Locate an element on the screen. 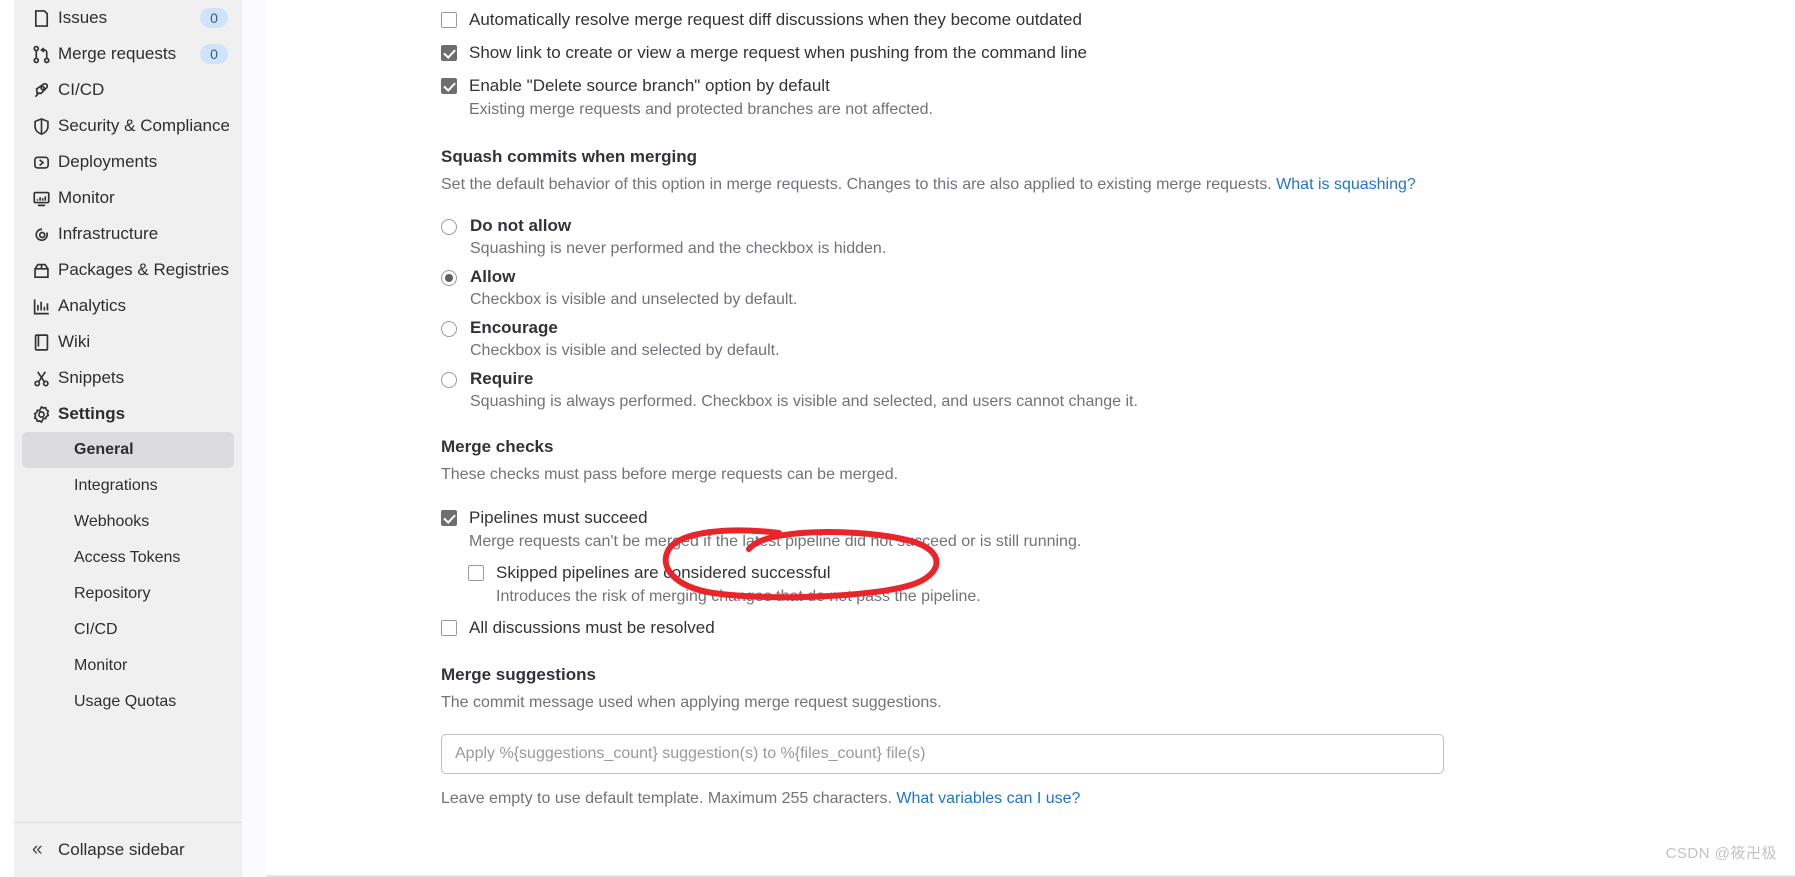  squash-option-encourage-label: Encourage is located at coordinates (514, 328).